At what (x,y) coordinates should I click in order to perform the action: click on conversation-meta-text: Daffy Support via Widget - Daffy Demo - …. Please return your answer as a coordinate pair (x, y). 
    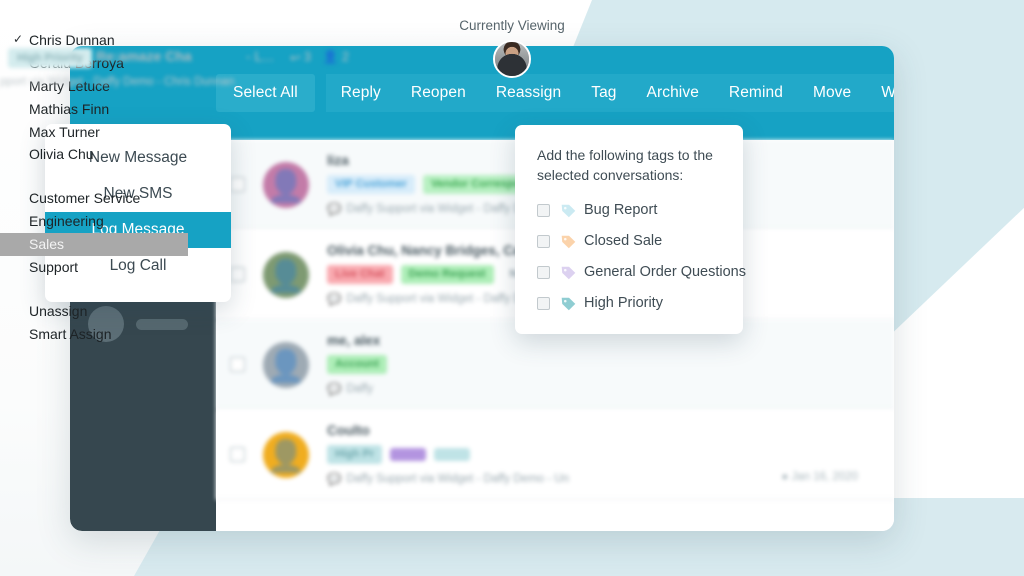
    Looking at the image, I should click on (457, 478).